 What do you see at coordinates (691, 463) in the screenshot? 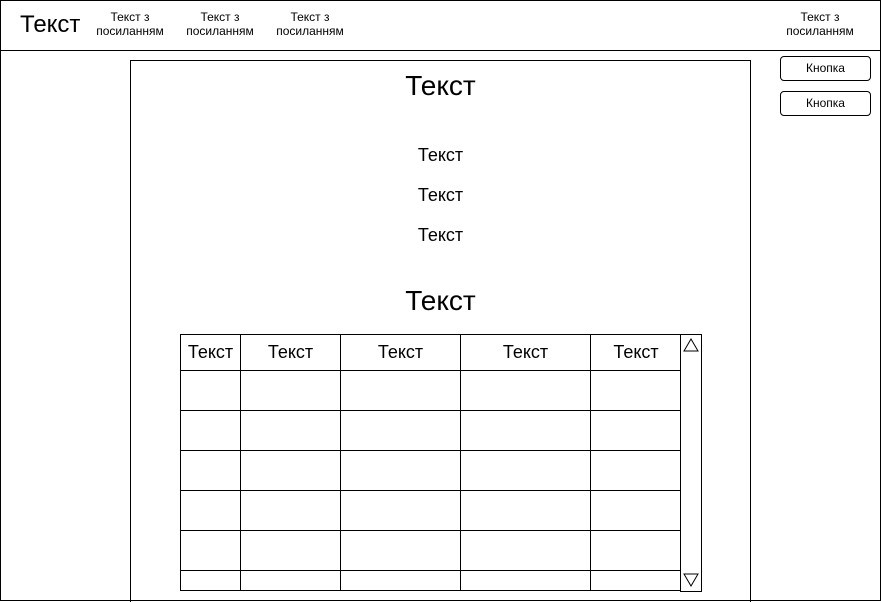
I see `table-scrollbar` at bounding box center [691, 463].